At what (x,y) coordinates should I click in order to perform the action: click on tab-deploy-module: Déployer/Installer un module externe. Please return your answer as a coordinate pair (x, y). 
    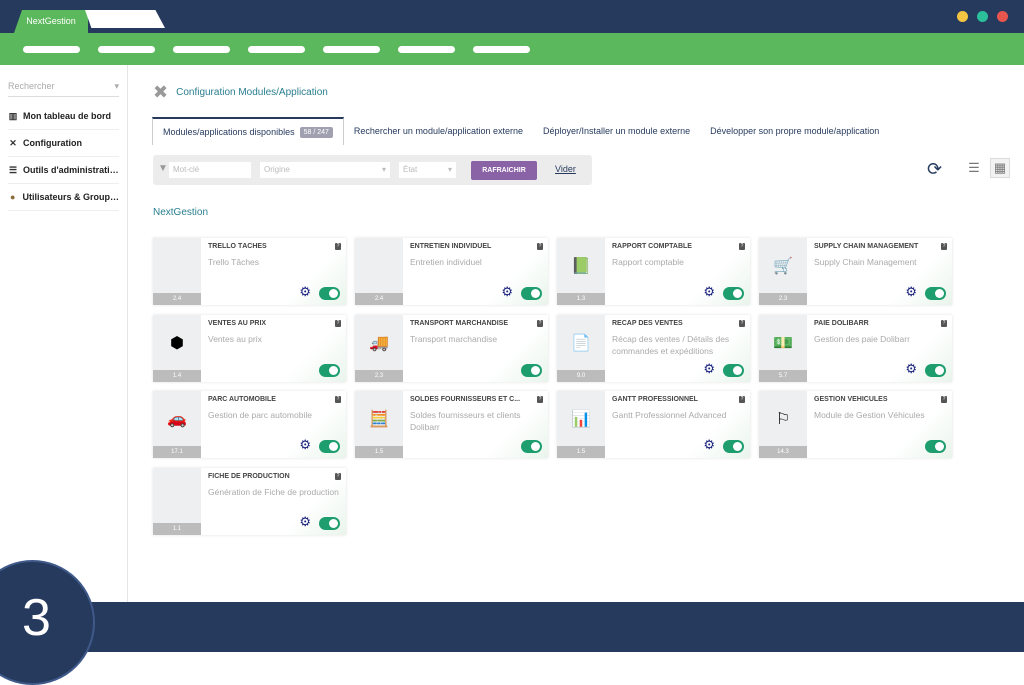
    Looking at the image, I should click on (616, 131).